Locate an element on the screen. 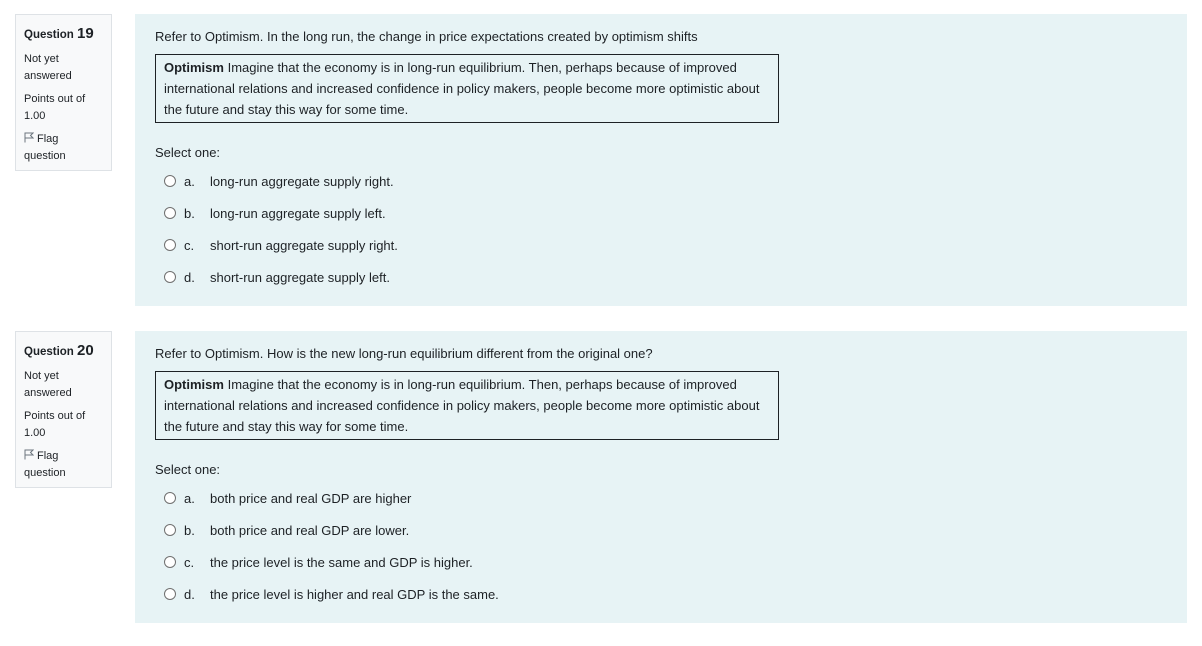 The image size is (1202, 646). answer-option-a: a. long-run aggregate supply right. is located at coordinates (661, 181).